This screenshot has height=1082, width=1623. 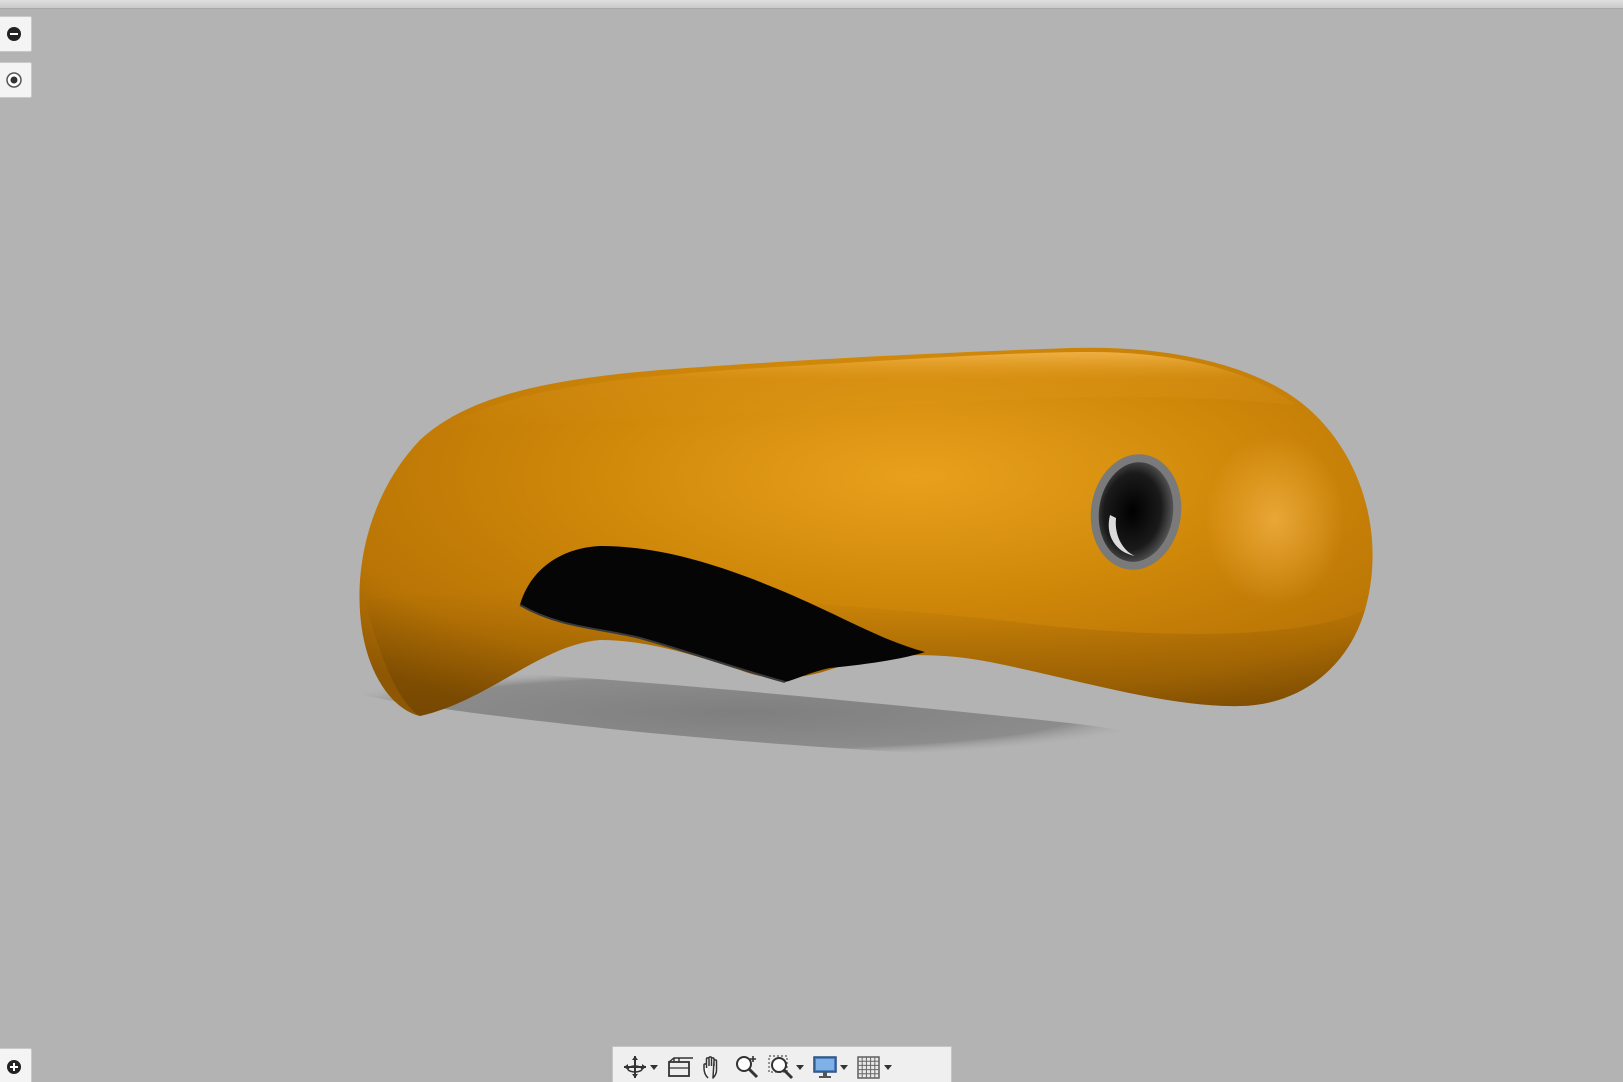 What do you see at coordinates (710, 1067) in the screenshot?
I see `pan-hand-icon` at bounding box center [710, 1067].